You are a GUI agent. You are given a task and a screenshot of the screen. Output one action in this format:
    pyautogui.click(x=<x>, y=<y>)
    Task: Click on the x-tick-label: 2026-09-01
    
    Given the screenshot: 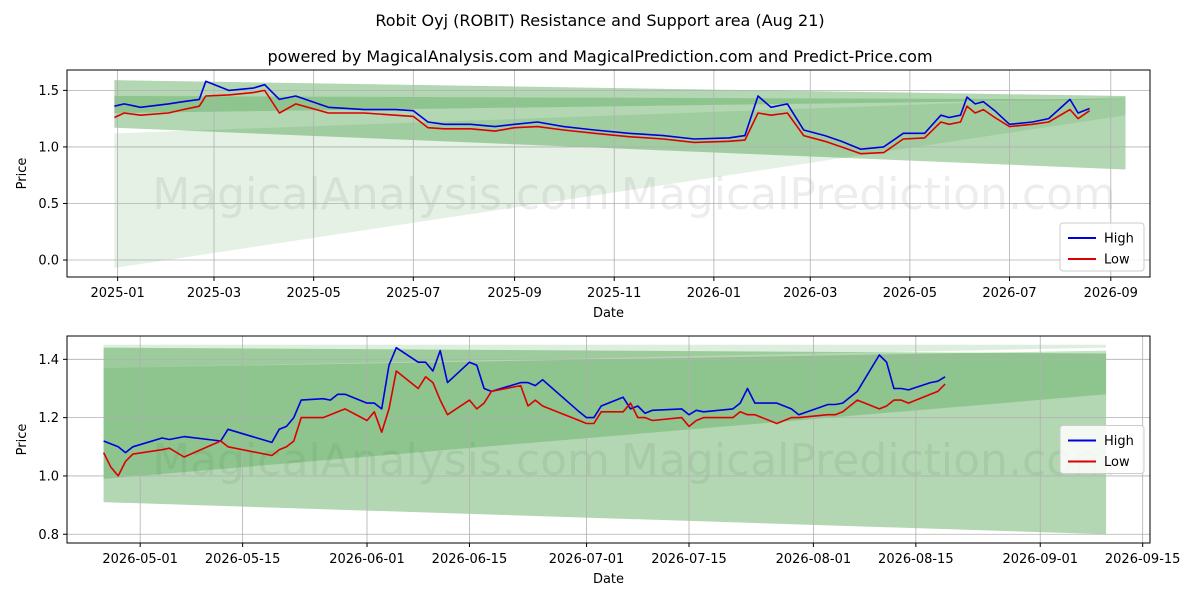 What is the action you would take?
    pyautogui.click(x=1040, y=559)
    